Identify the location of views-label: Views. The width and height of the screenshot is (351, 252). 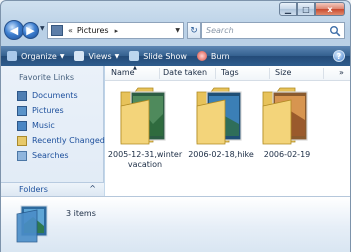
(100, 56).